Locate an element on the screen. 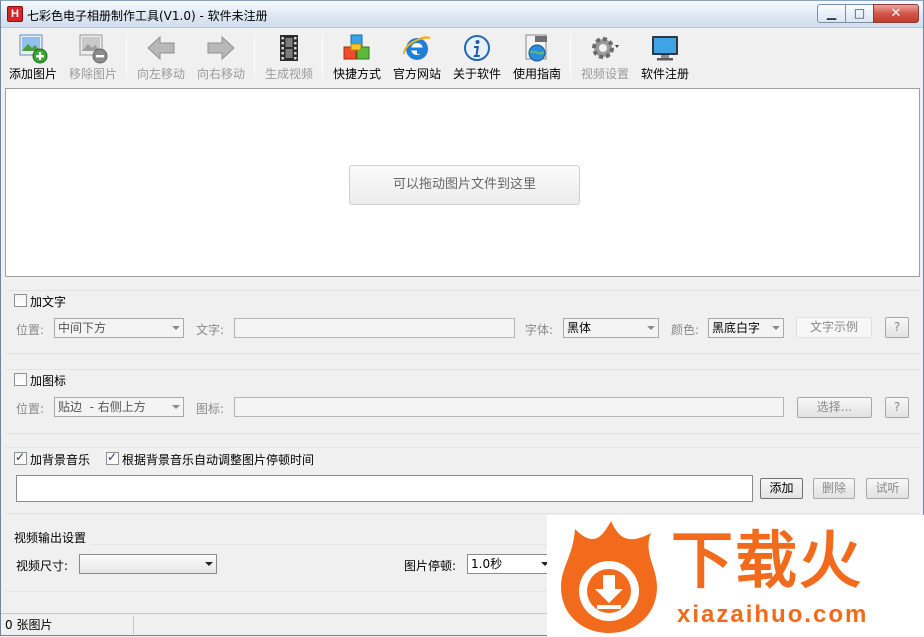 Image resolution: width=924 pixels, height=637 pixels. pause-label: 图片停顿: is located at coordinates (430, 566).